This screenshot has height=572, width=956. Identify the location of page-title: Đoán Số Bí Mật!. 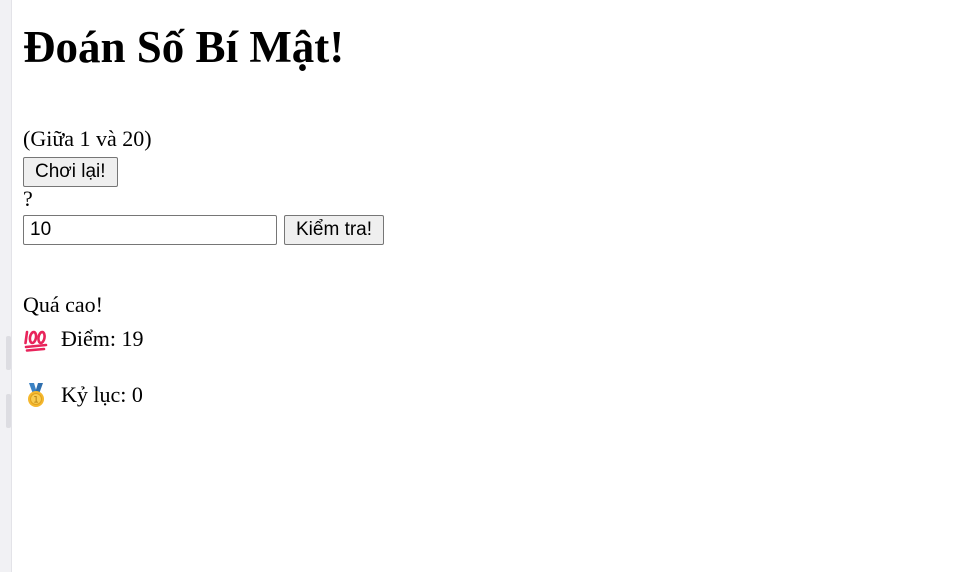
(184, 47).